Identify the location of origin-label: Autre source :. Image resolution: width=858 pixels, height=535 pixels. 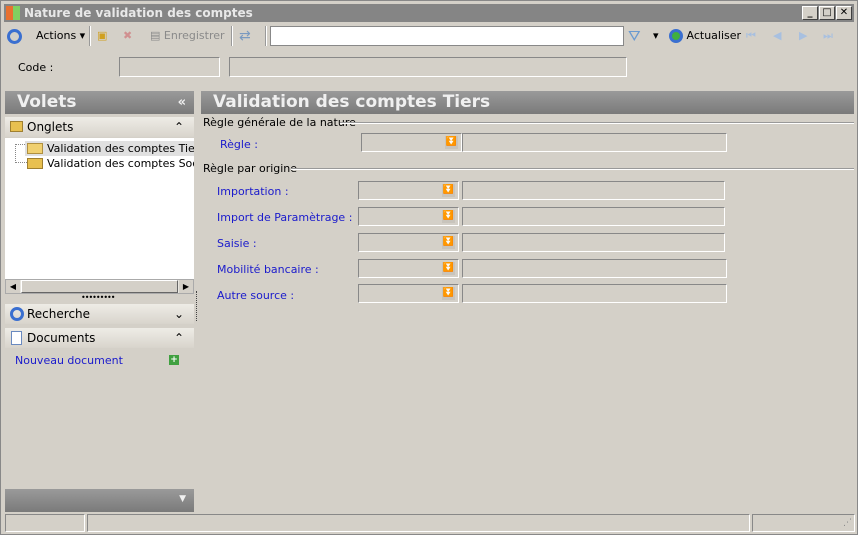
(256, 295).